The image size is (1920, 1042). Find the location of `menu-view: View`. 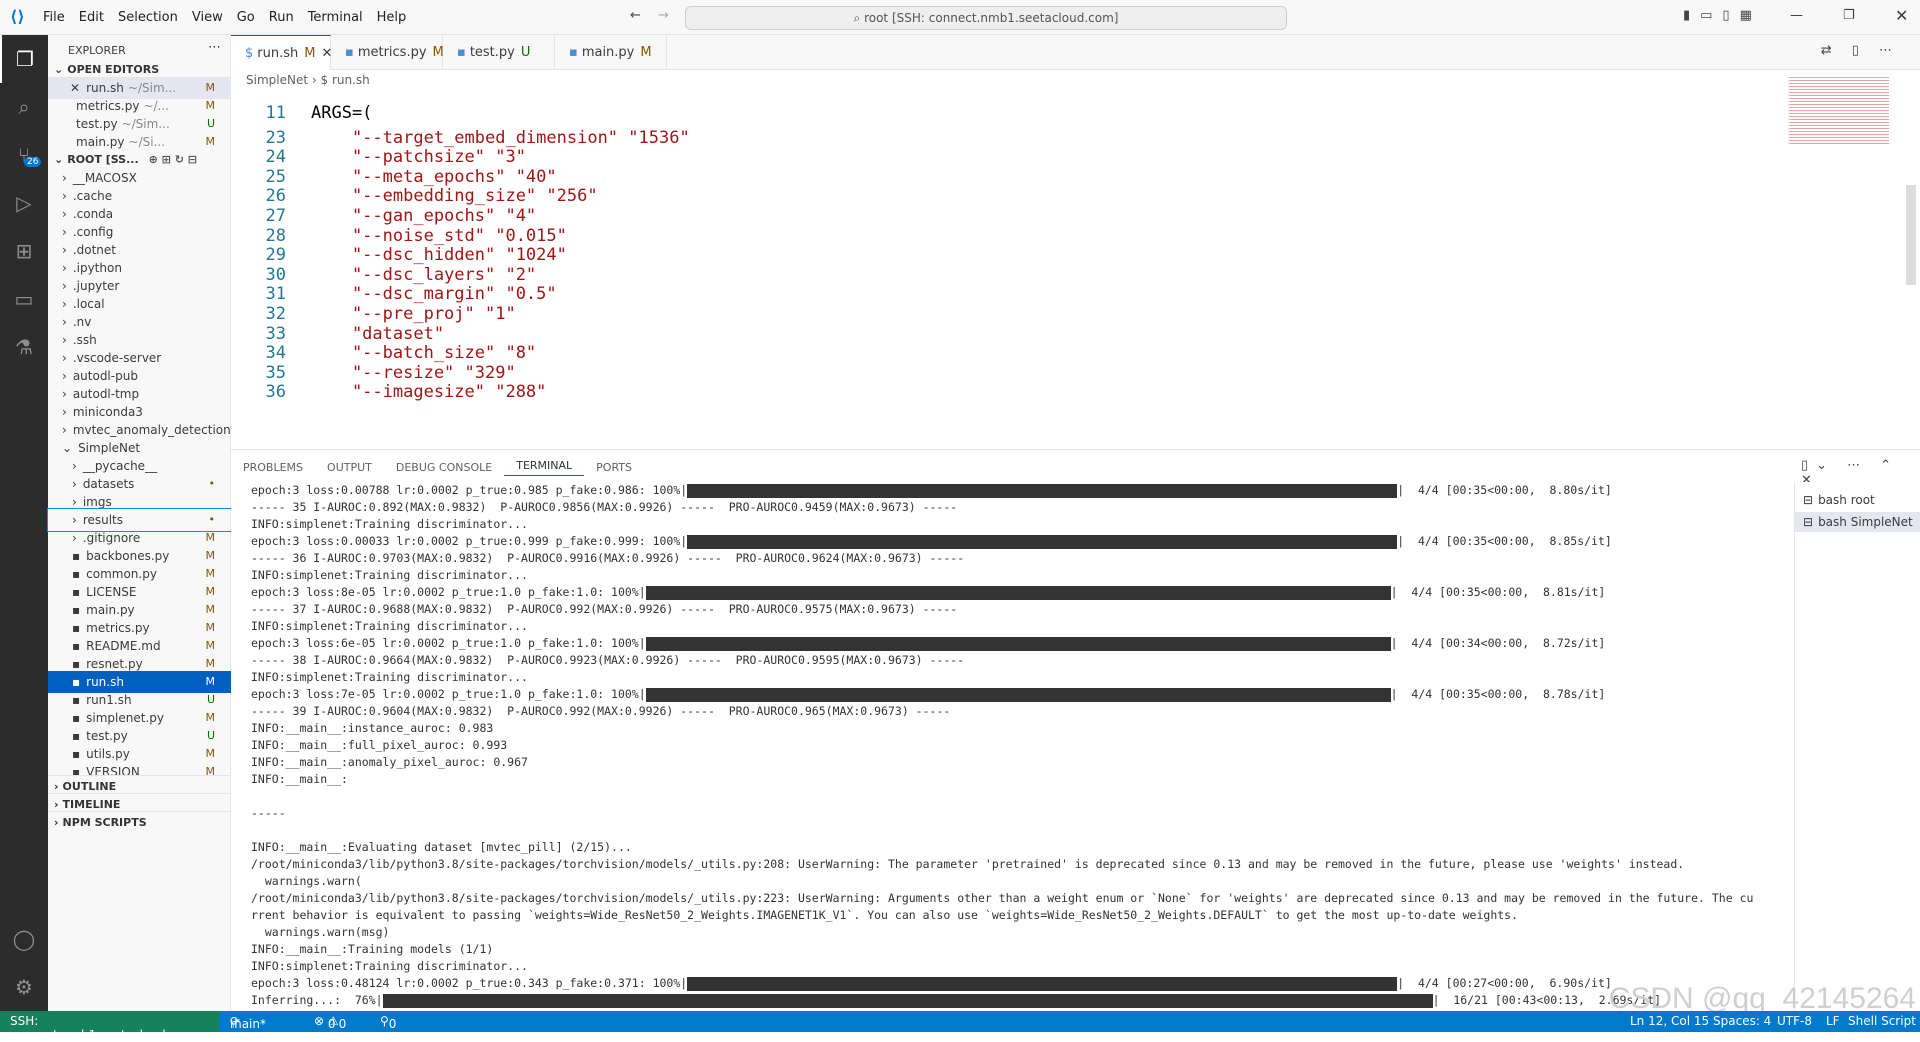

menu-view: View is located at coordinates (207, 17).